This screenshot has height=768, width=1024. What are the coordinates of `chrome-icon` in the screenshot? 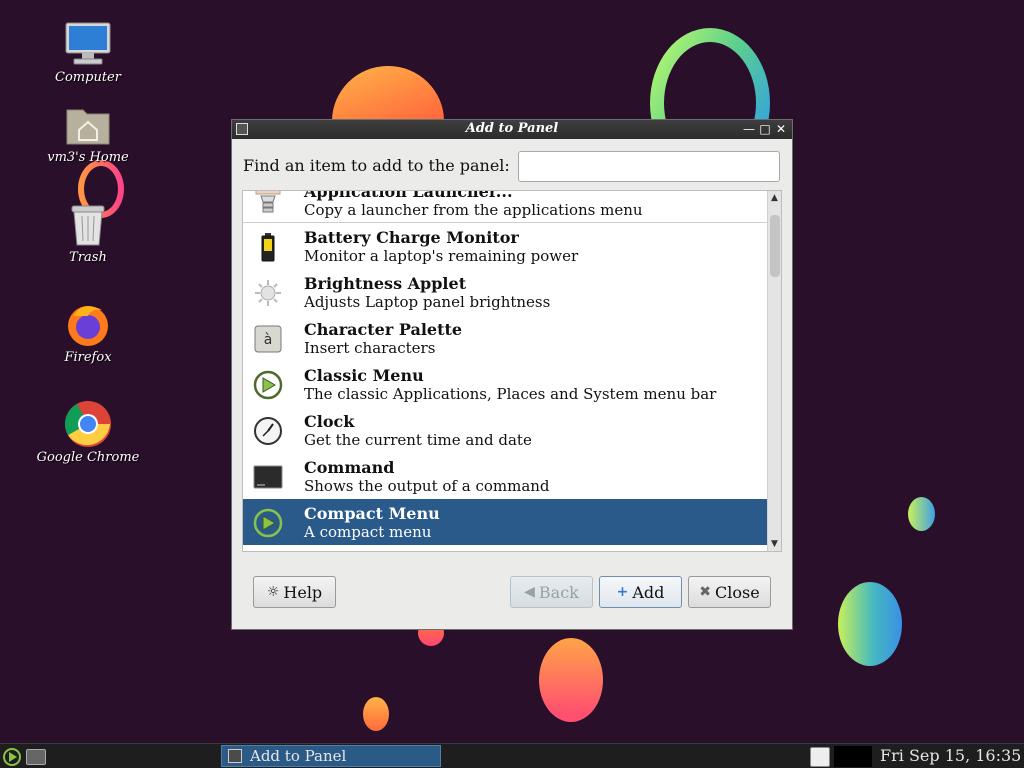 It's located at (88, 424).